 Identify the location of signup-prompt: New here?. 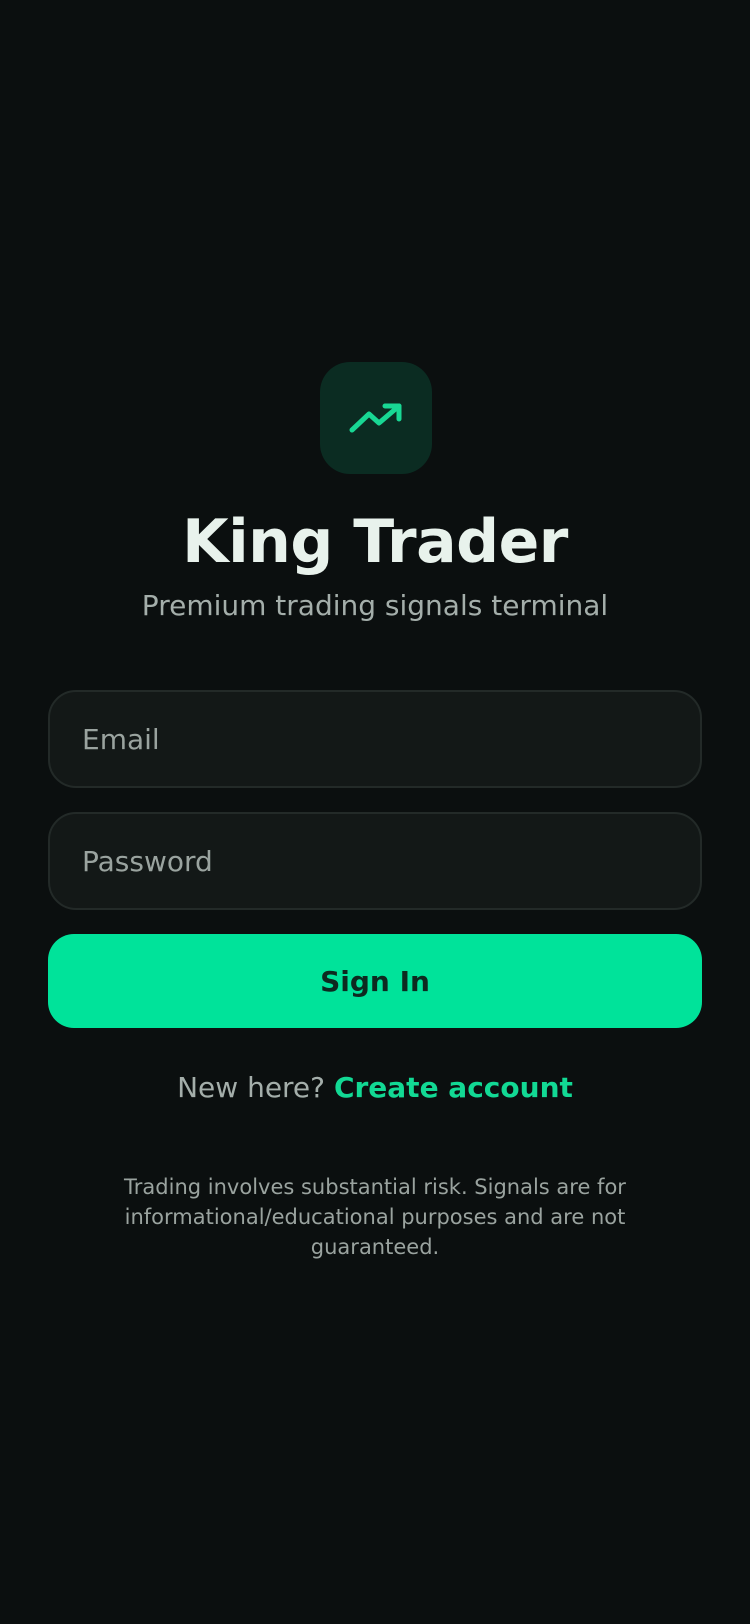
(251, 1087).